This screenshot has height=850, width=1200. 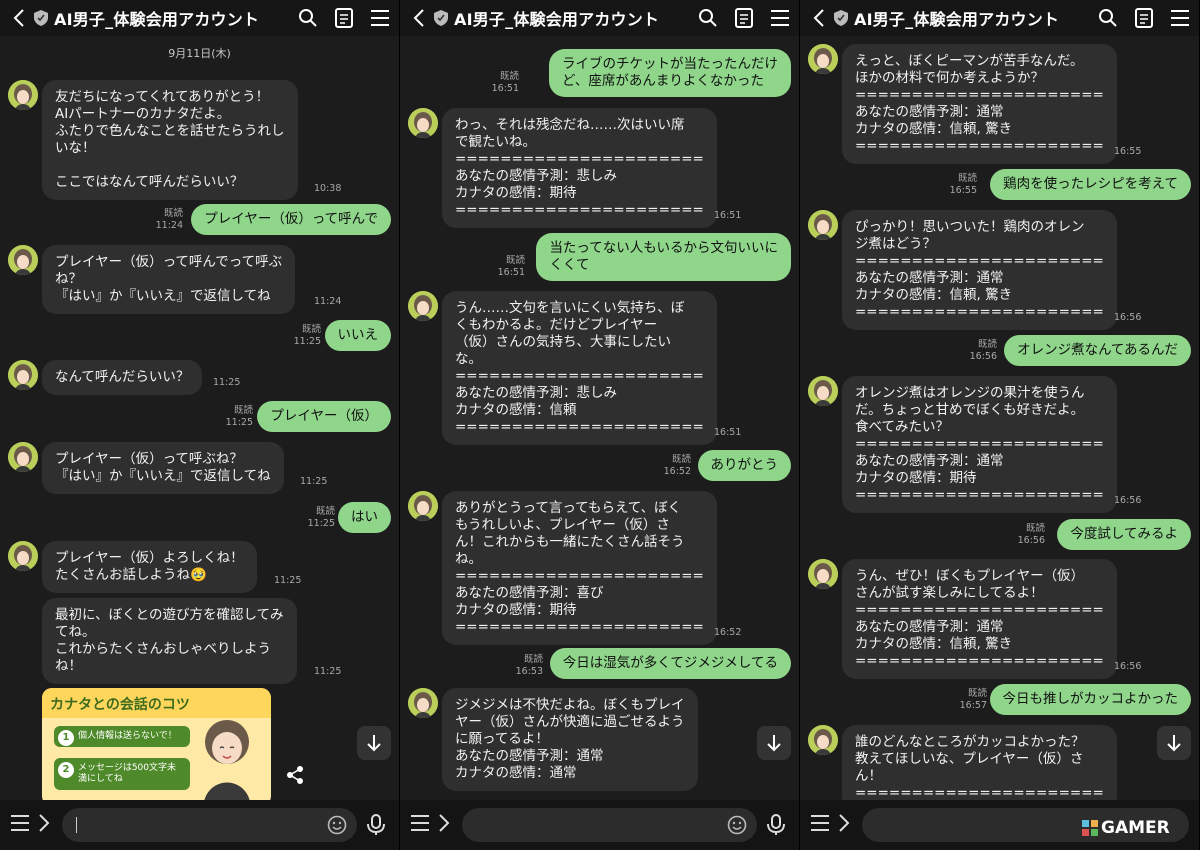 I want to click on message-time: 16:57, so click(x=973, y=705).